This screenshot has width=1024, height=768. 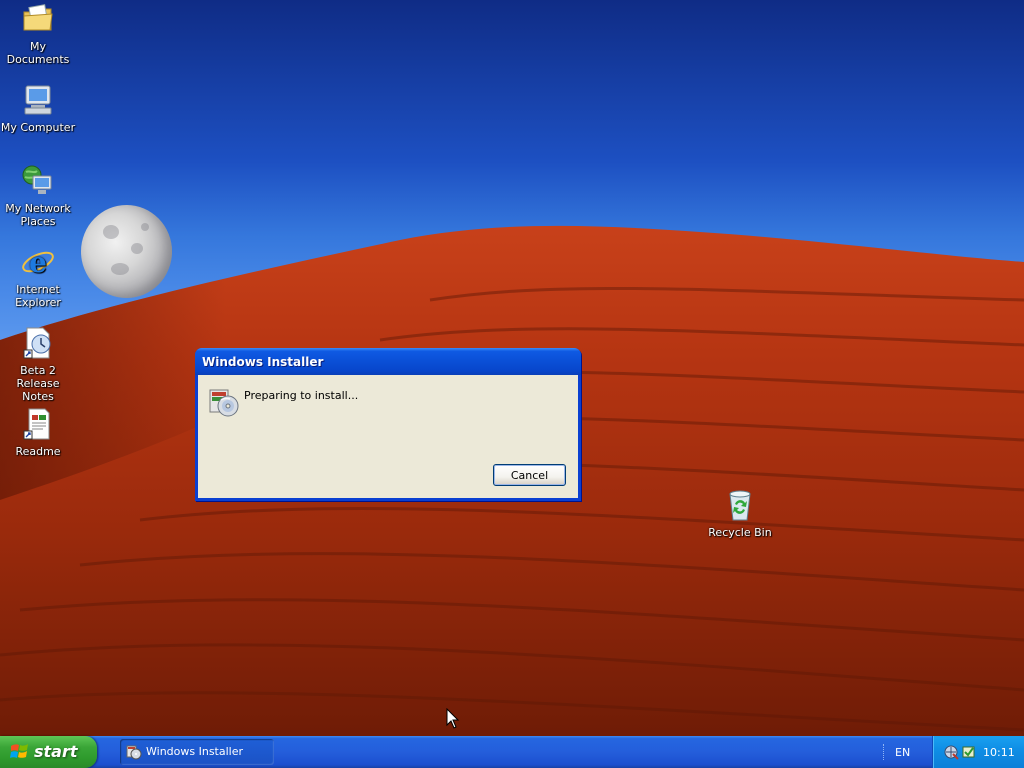 I want to click on clock: 10:11, so click(x=999, y=752).